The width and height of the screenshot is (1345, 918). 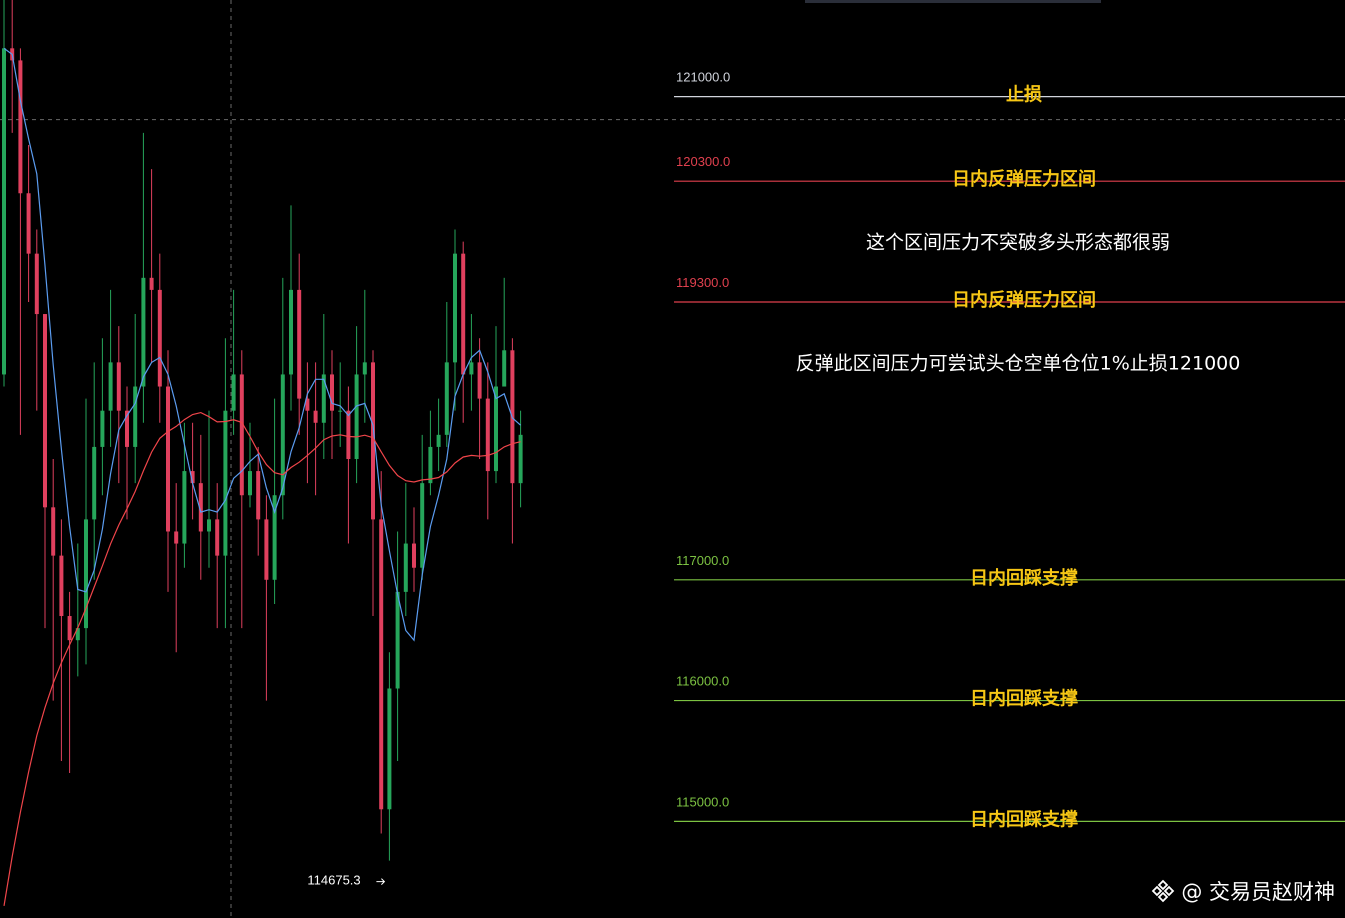 What do you see at coordinates (1024, 95) in the screenshot?
I see `level-title: 止损` at bounding box center [1024, 95].